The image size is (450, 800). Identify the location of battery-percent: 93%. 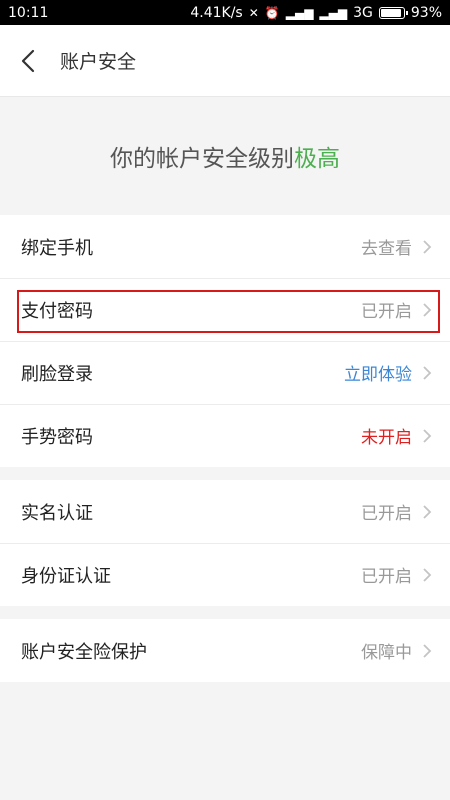
(426, 12).